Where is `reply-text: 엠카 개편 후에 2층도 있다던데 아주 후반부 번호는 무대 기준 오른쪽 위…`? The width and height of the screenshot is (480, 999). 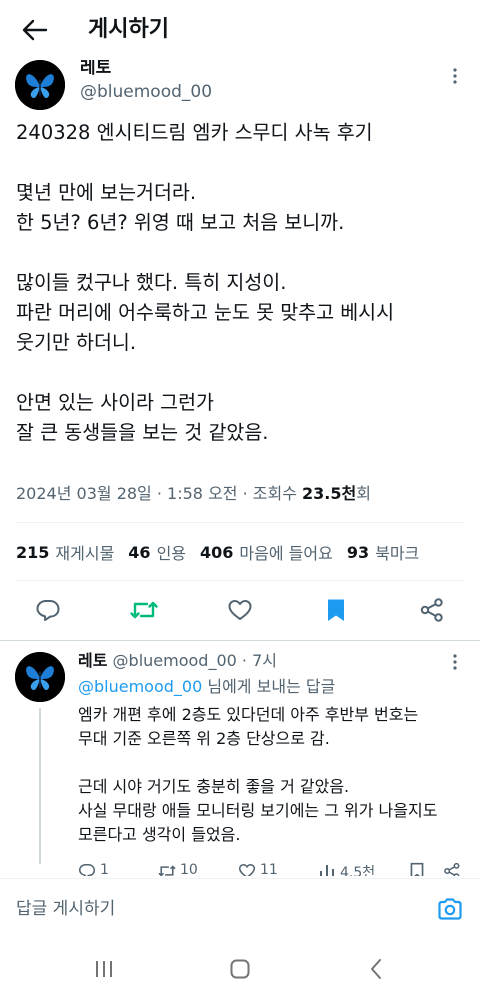 reply-text: 엠카 개편 후에 2층도 있다던데 아주 후반부 번호는 무대 기준 오른쪽 위… is located at coordinates (273, 775).